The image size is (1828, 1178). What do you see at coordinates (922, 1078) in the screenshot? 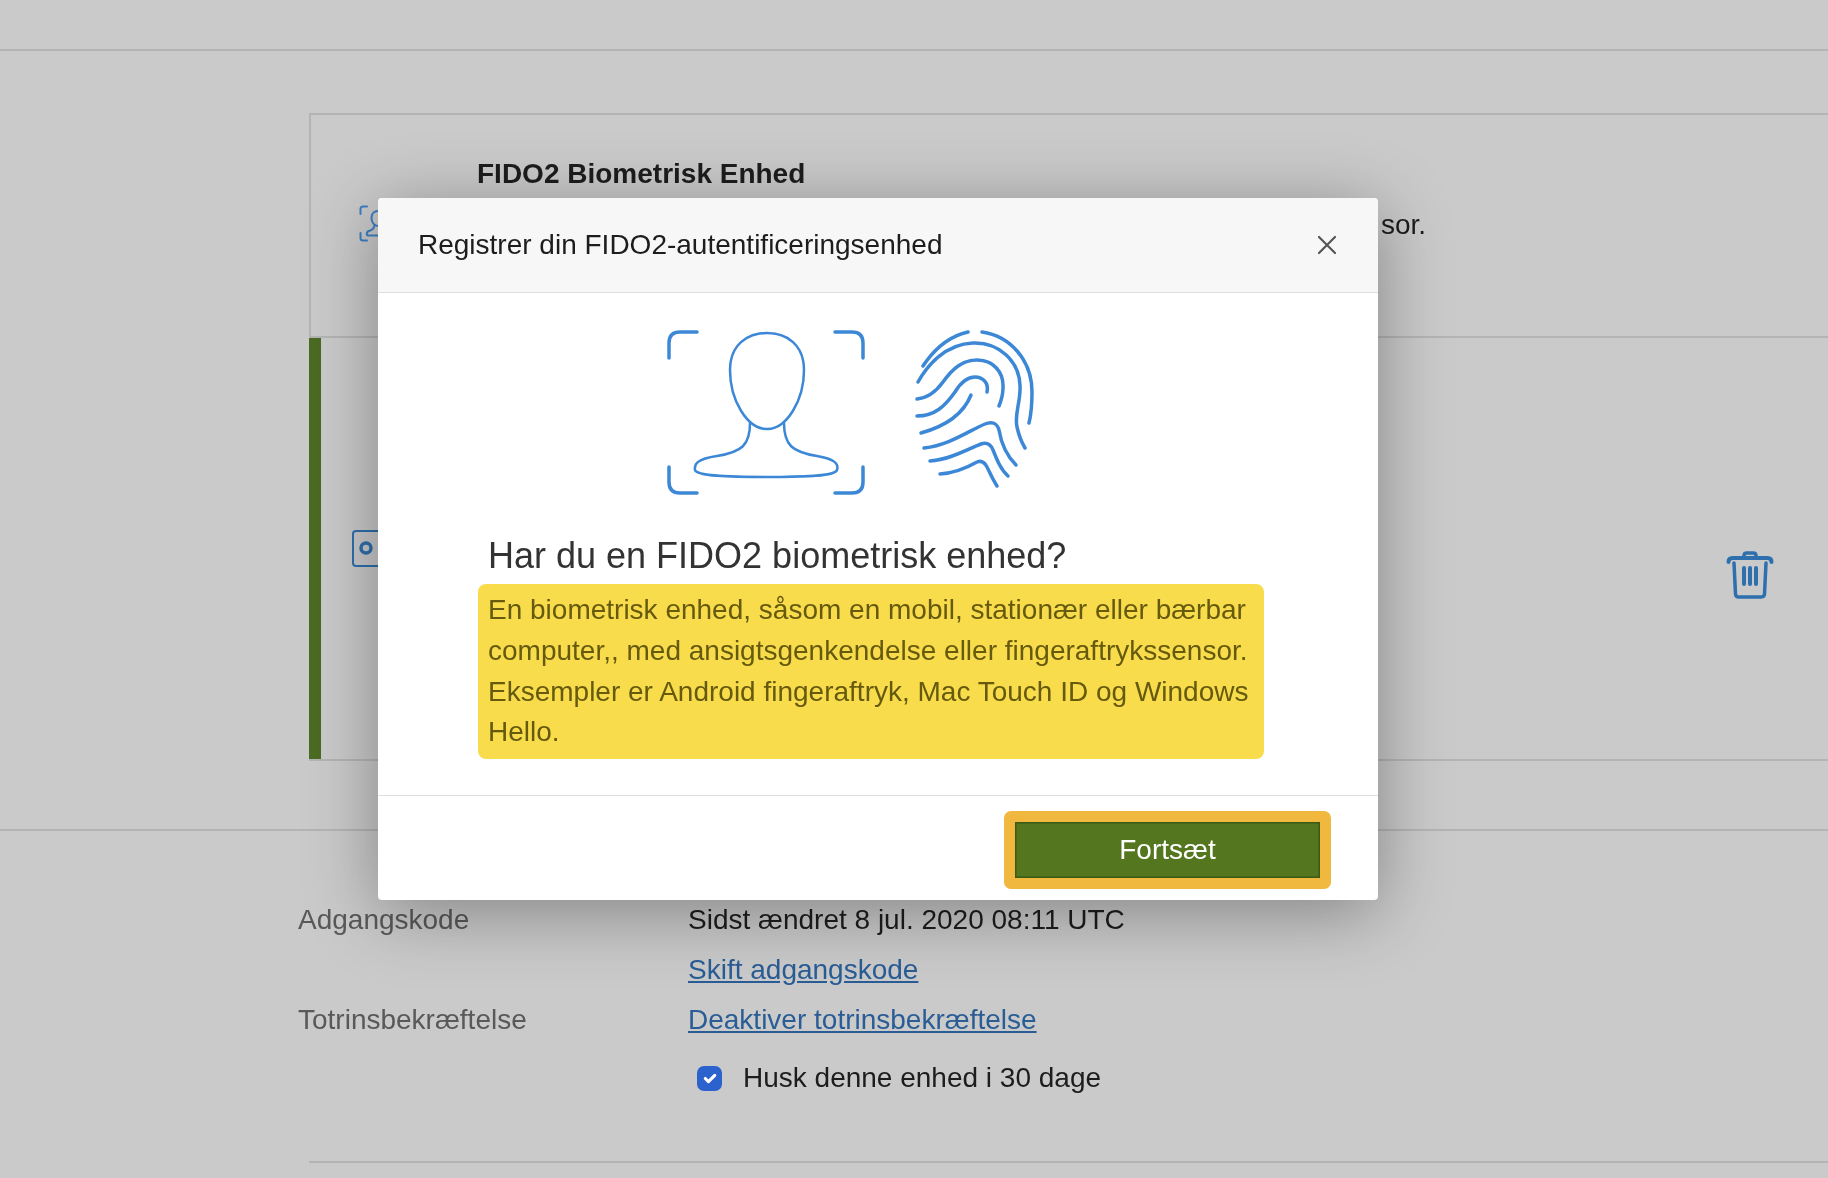
I see `checkbox-label: Husk denne enhed i 30 dage` at bounding box center [922, 1078].